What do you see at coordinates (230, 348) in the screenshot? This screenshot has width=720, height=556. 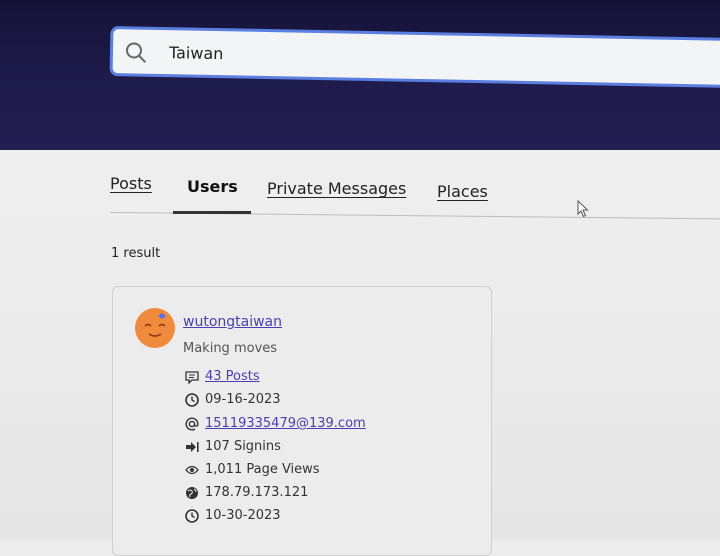 I see `user-tagline: Making moves` at bounding box center [230, 348].